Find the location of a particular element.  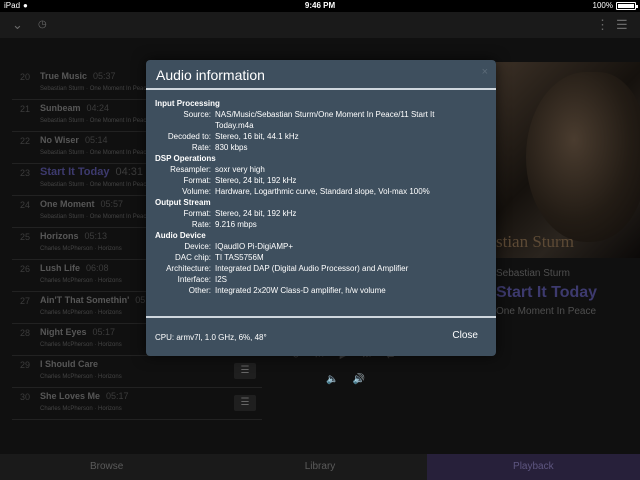

modal-title: Audio information is located at coordinates (210, 75).